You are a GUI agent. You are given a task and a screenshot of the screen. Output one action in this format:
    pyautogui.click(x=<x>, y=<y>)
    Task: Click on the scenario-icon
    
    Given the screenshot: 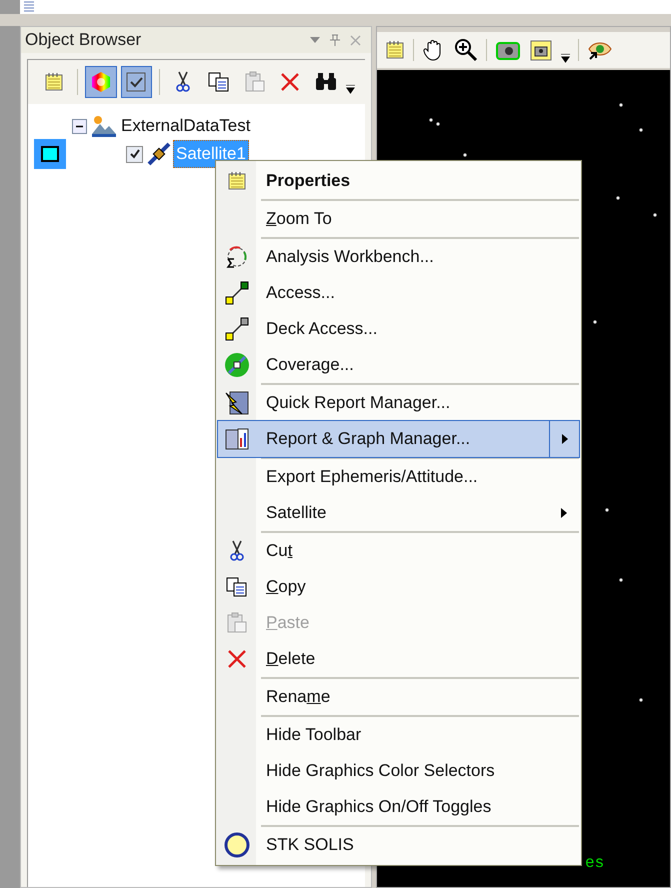 What is the action you would take?
    pyautogui.click(x=104, y=126)
    